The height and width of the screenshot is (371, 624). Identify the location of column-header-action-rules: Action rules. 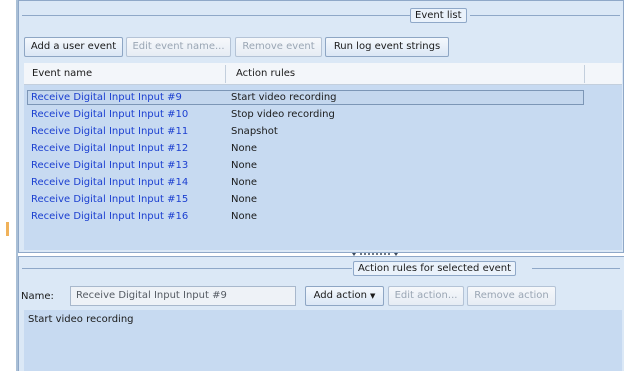
(265, 74).